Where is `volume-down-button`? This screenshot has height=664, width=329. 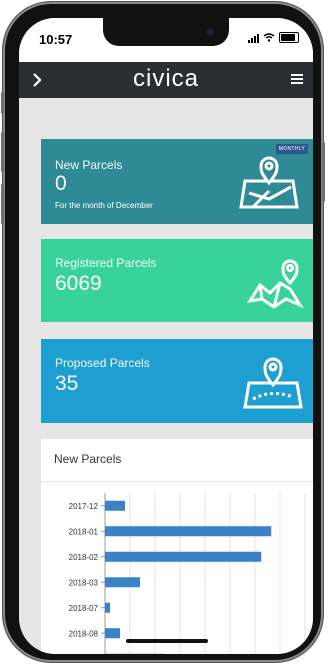 volume-down-button is located at coordinates (2, 204).